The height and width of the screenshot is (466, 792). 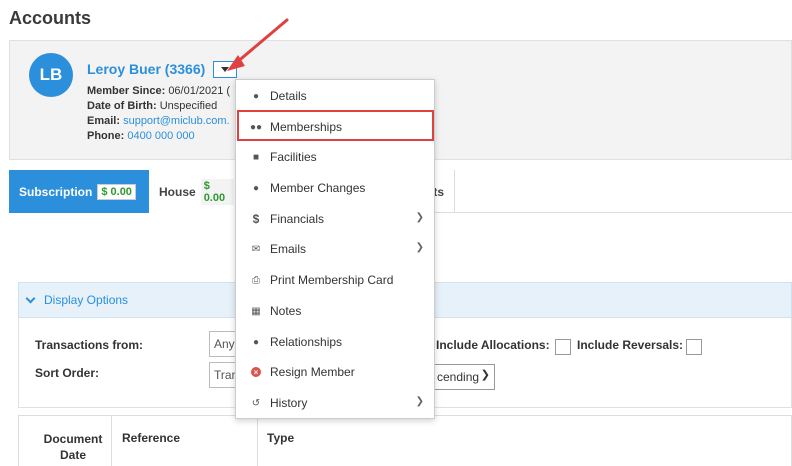 What do you see at coordinates (160, 136) in the screenshot?
I see `phone-link: 0400 000 000` at bounding box center [160, 136].